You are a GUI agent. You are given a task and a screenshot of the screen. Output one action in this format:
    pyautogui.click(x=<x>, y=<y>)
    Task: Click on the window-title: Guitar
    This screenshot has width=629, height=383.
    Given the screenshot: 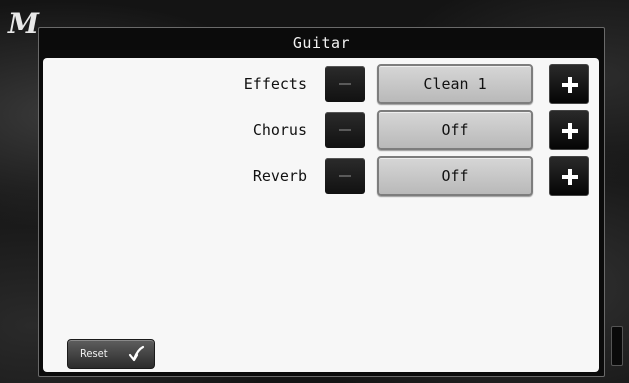 What is the action you would take?
    pyautogui.click(x=321, y=43)
    